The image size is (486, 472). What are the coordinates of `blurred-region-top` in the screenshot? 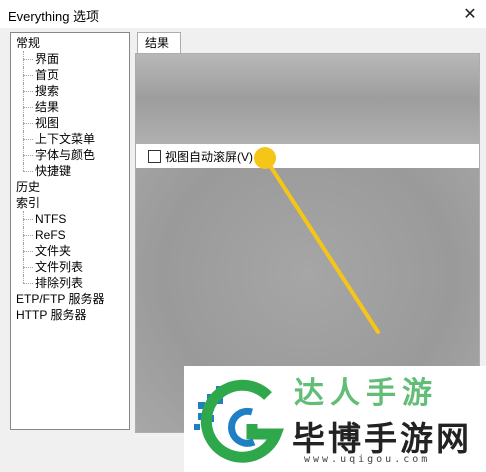 It's located at (307, 99).